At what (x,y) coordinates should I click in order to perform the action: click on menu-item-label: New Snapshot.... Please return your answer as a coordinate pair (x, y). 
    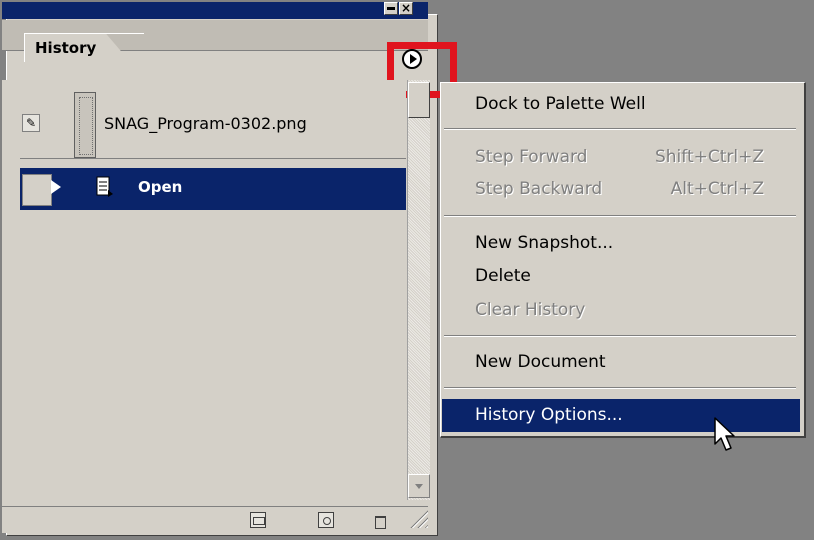
    Looking at the image, I should click on (544, 243).